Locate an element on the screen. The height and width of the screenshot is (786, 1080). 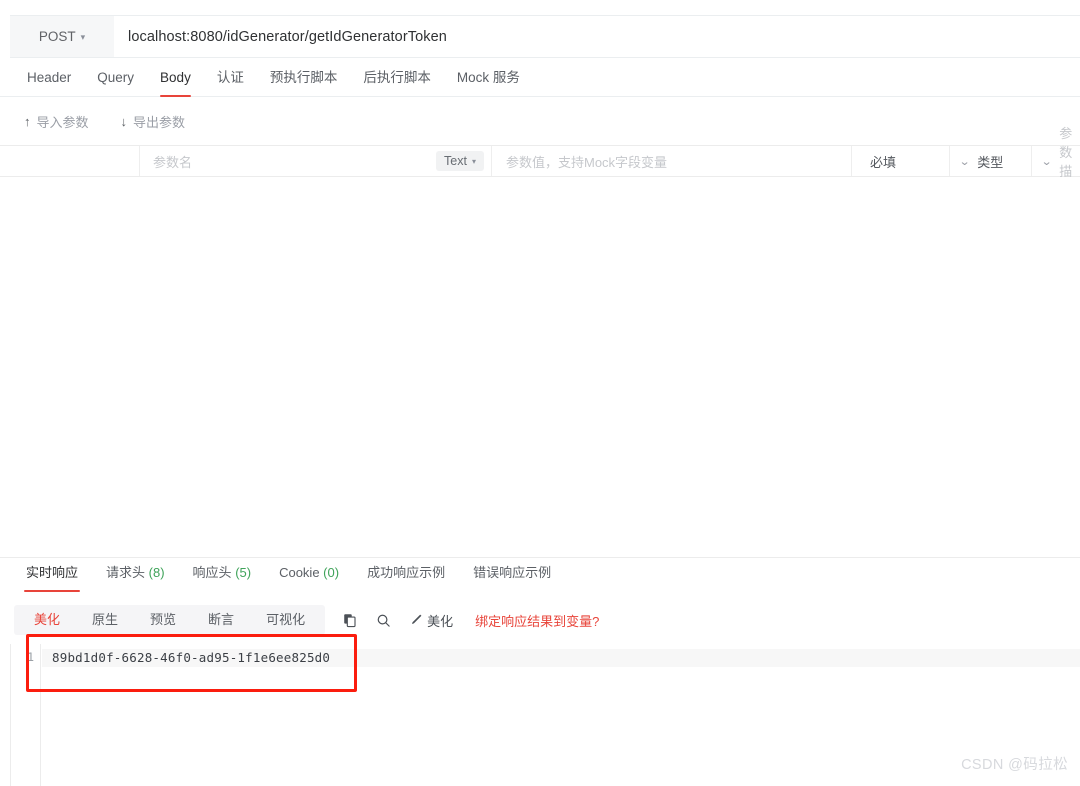
arrow-down-icon: ↓ is located at coordinates (124, 121).